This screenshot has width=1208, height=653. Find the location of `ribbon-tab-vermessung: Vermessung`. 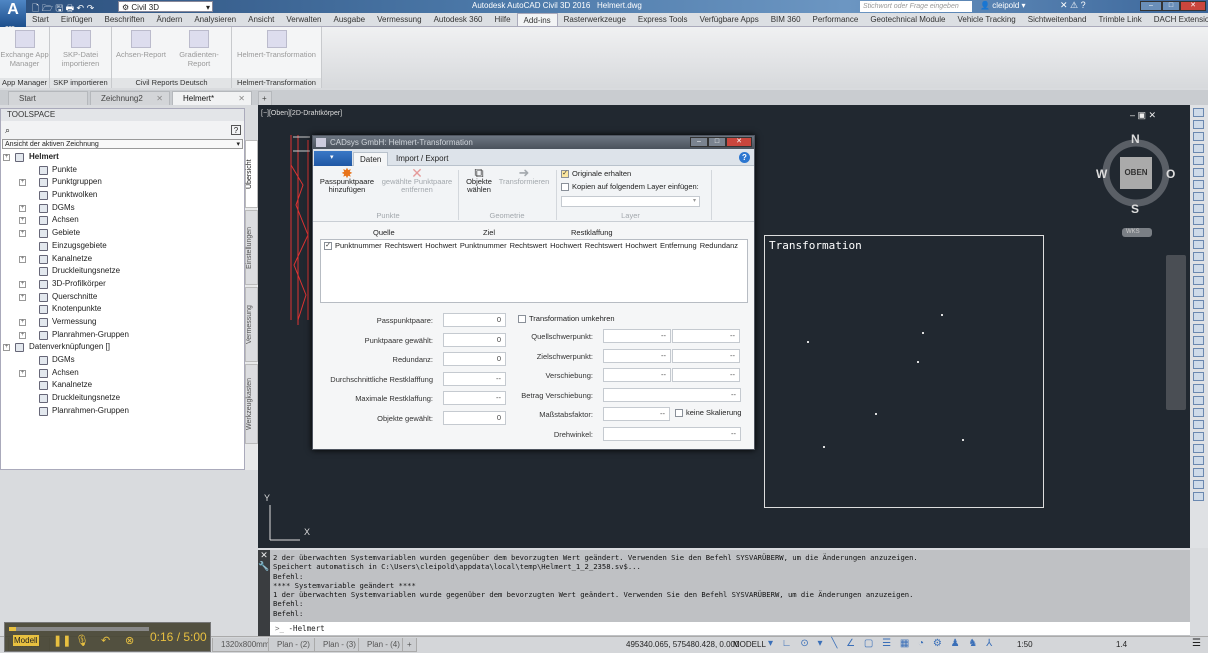

ribbon-tab-vermessung: Vermessung is located at coordinates (399, 19).